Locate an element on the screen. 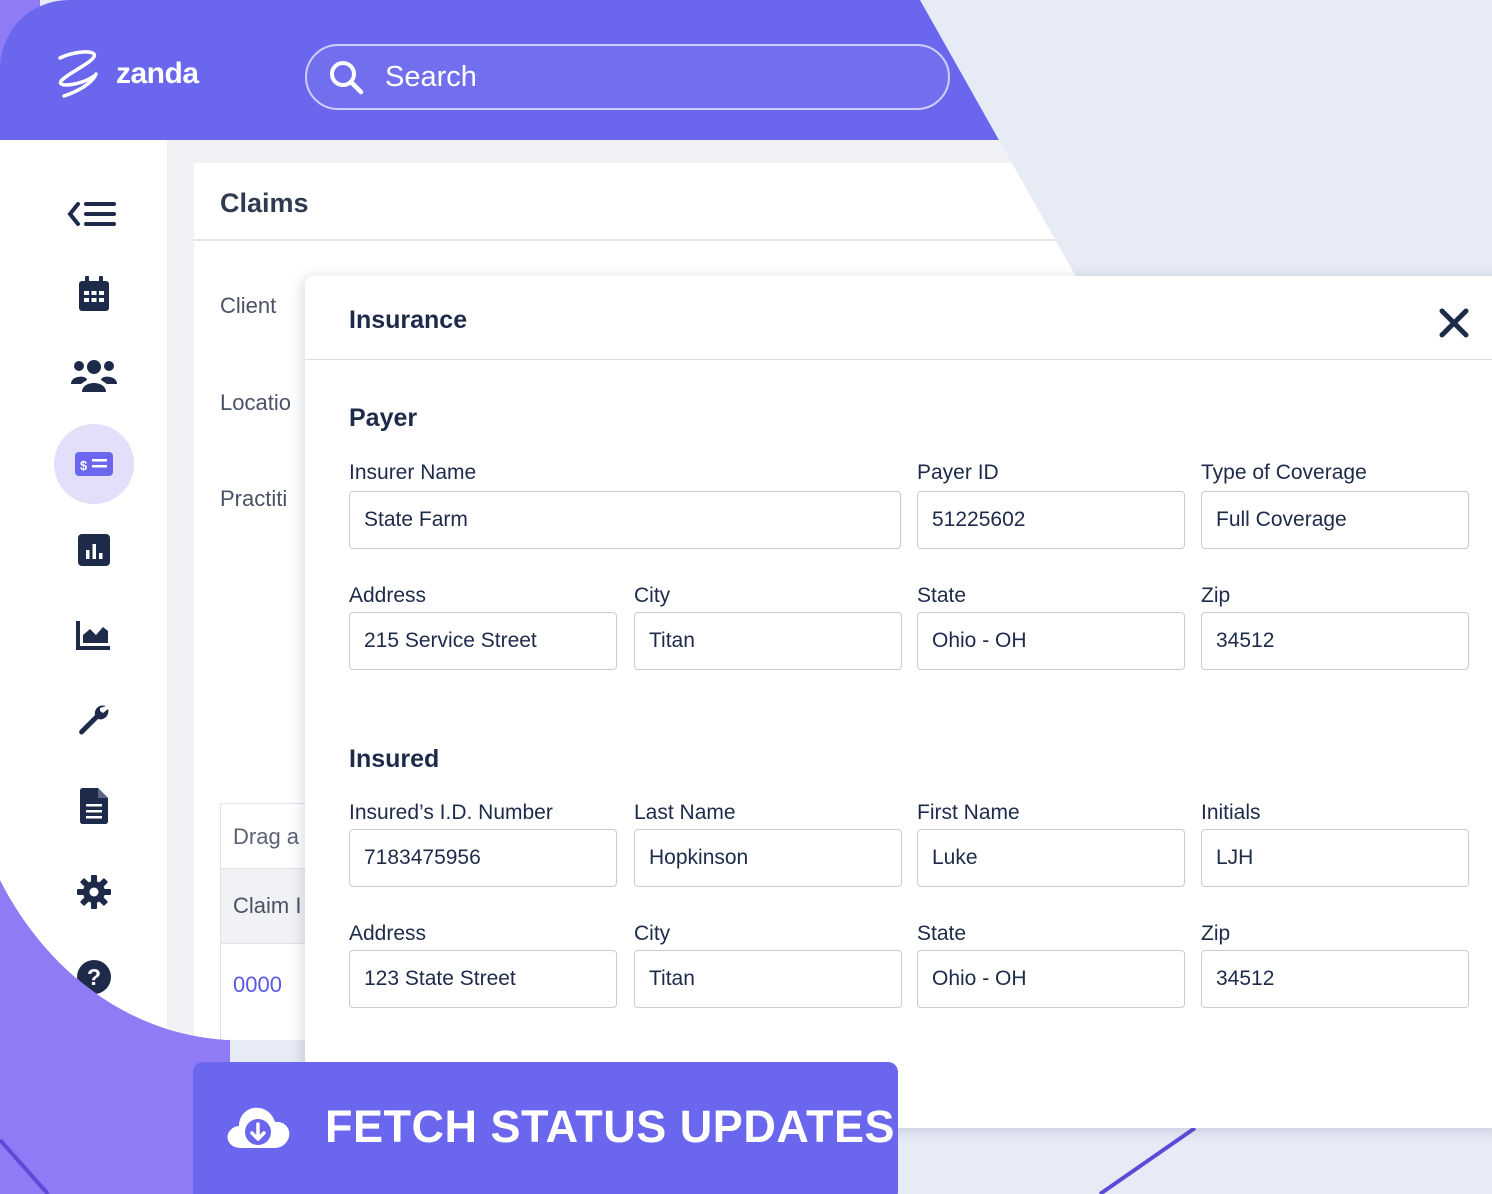 The width and height of the screenshot is (1492, 1194). last-name-label: Last Name is located at coordinates (685, 812).